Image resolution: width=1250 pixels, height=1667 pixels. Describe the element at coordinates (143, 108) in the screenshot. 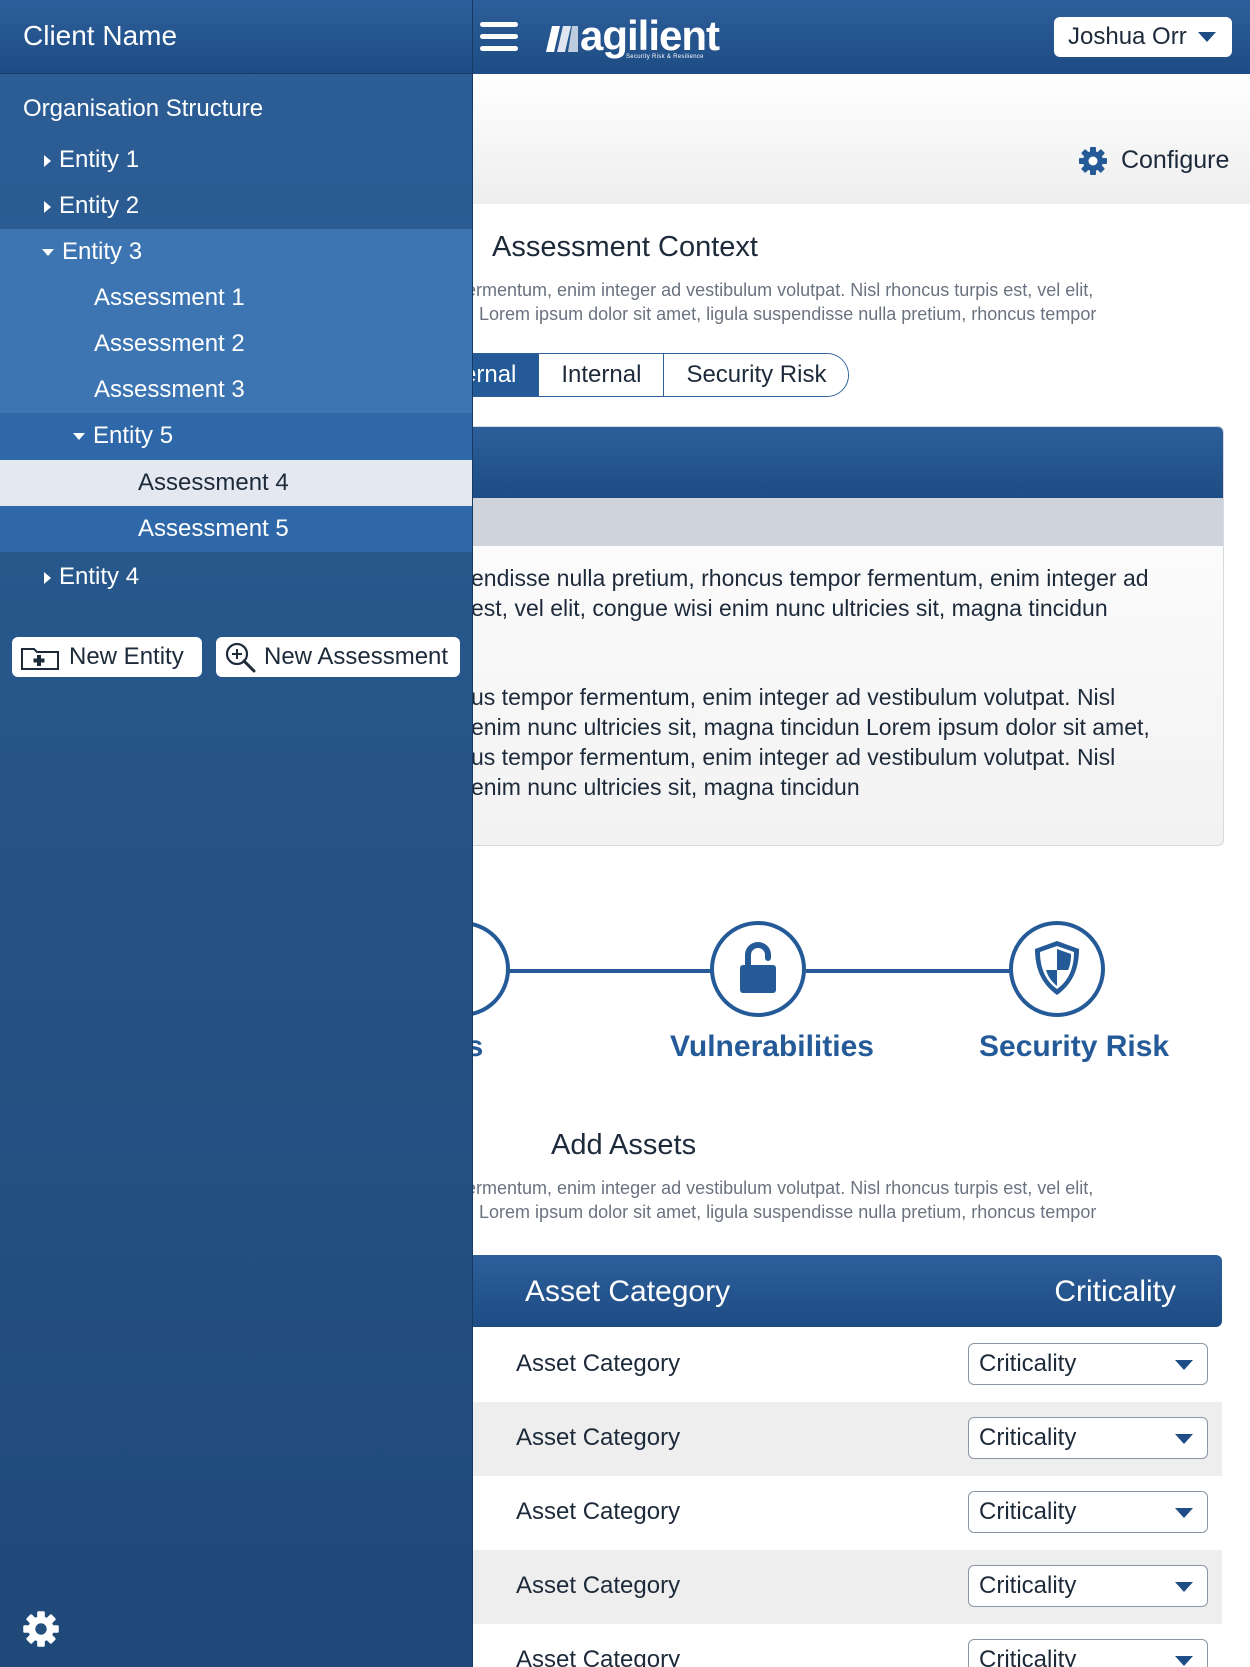

I see `org-structure-title: Organisation Structure` at that location.